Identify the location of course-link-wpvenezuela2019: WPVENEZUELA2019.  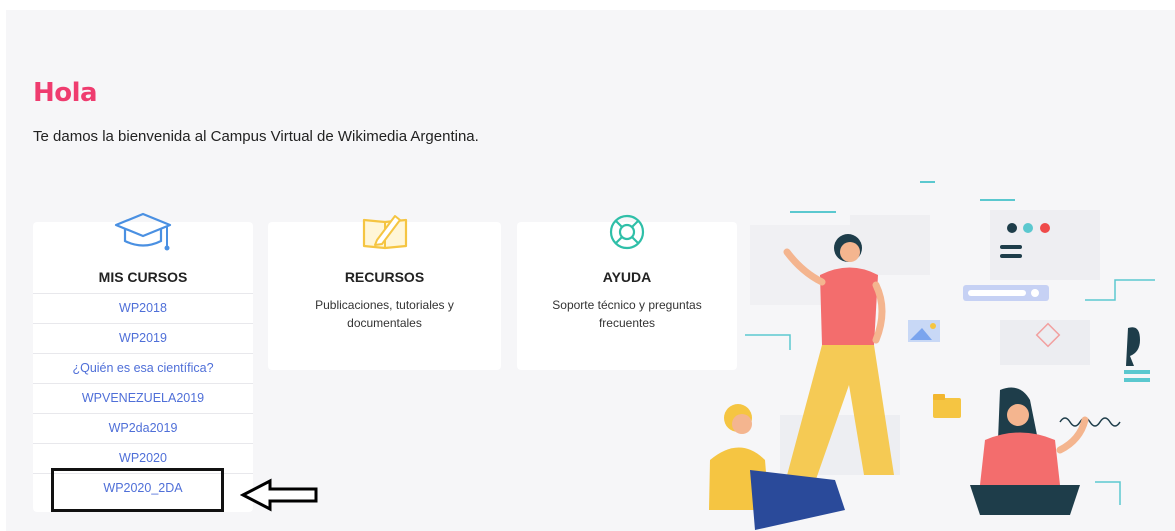
(143, 398).